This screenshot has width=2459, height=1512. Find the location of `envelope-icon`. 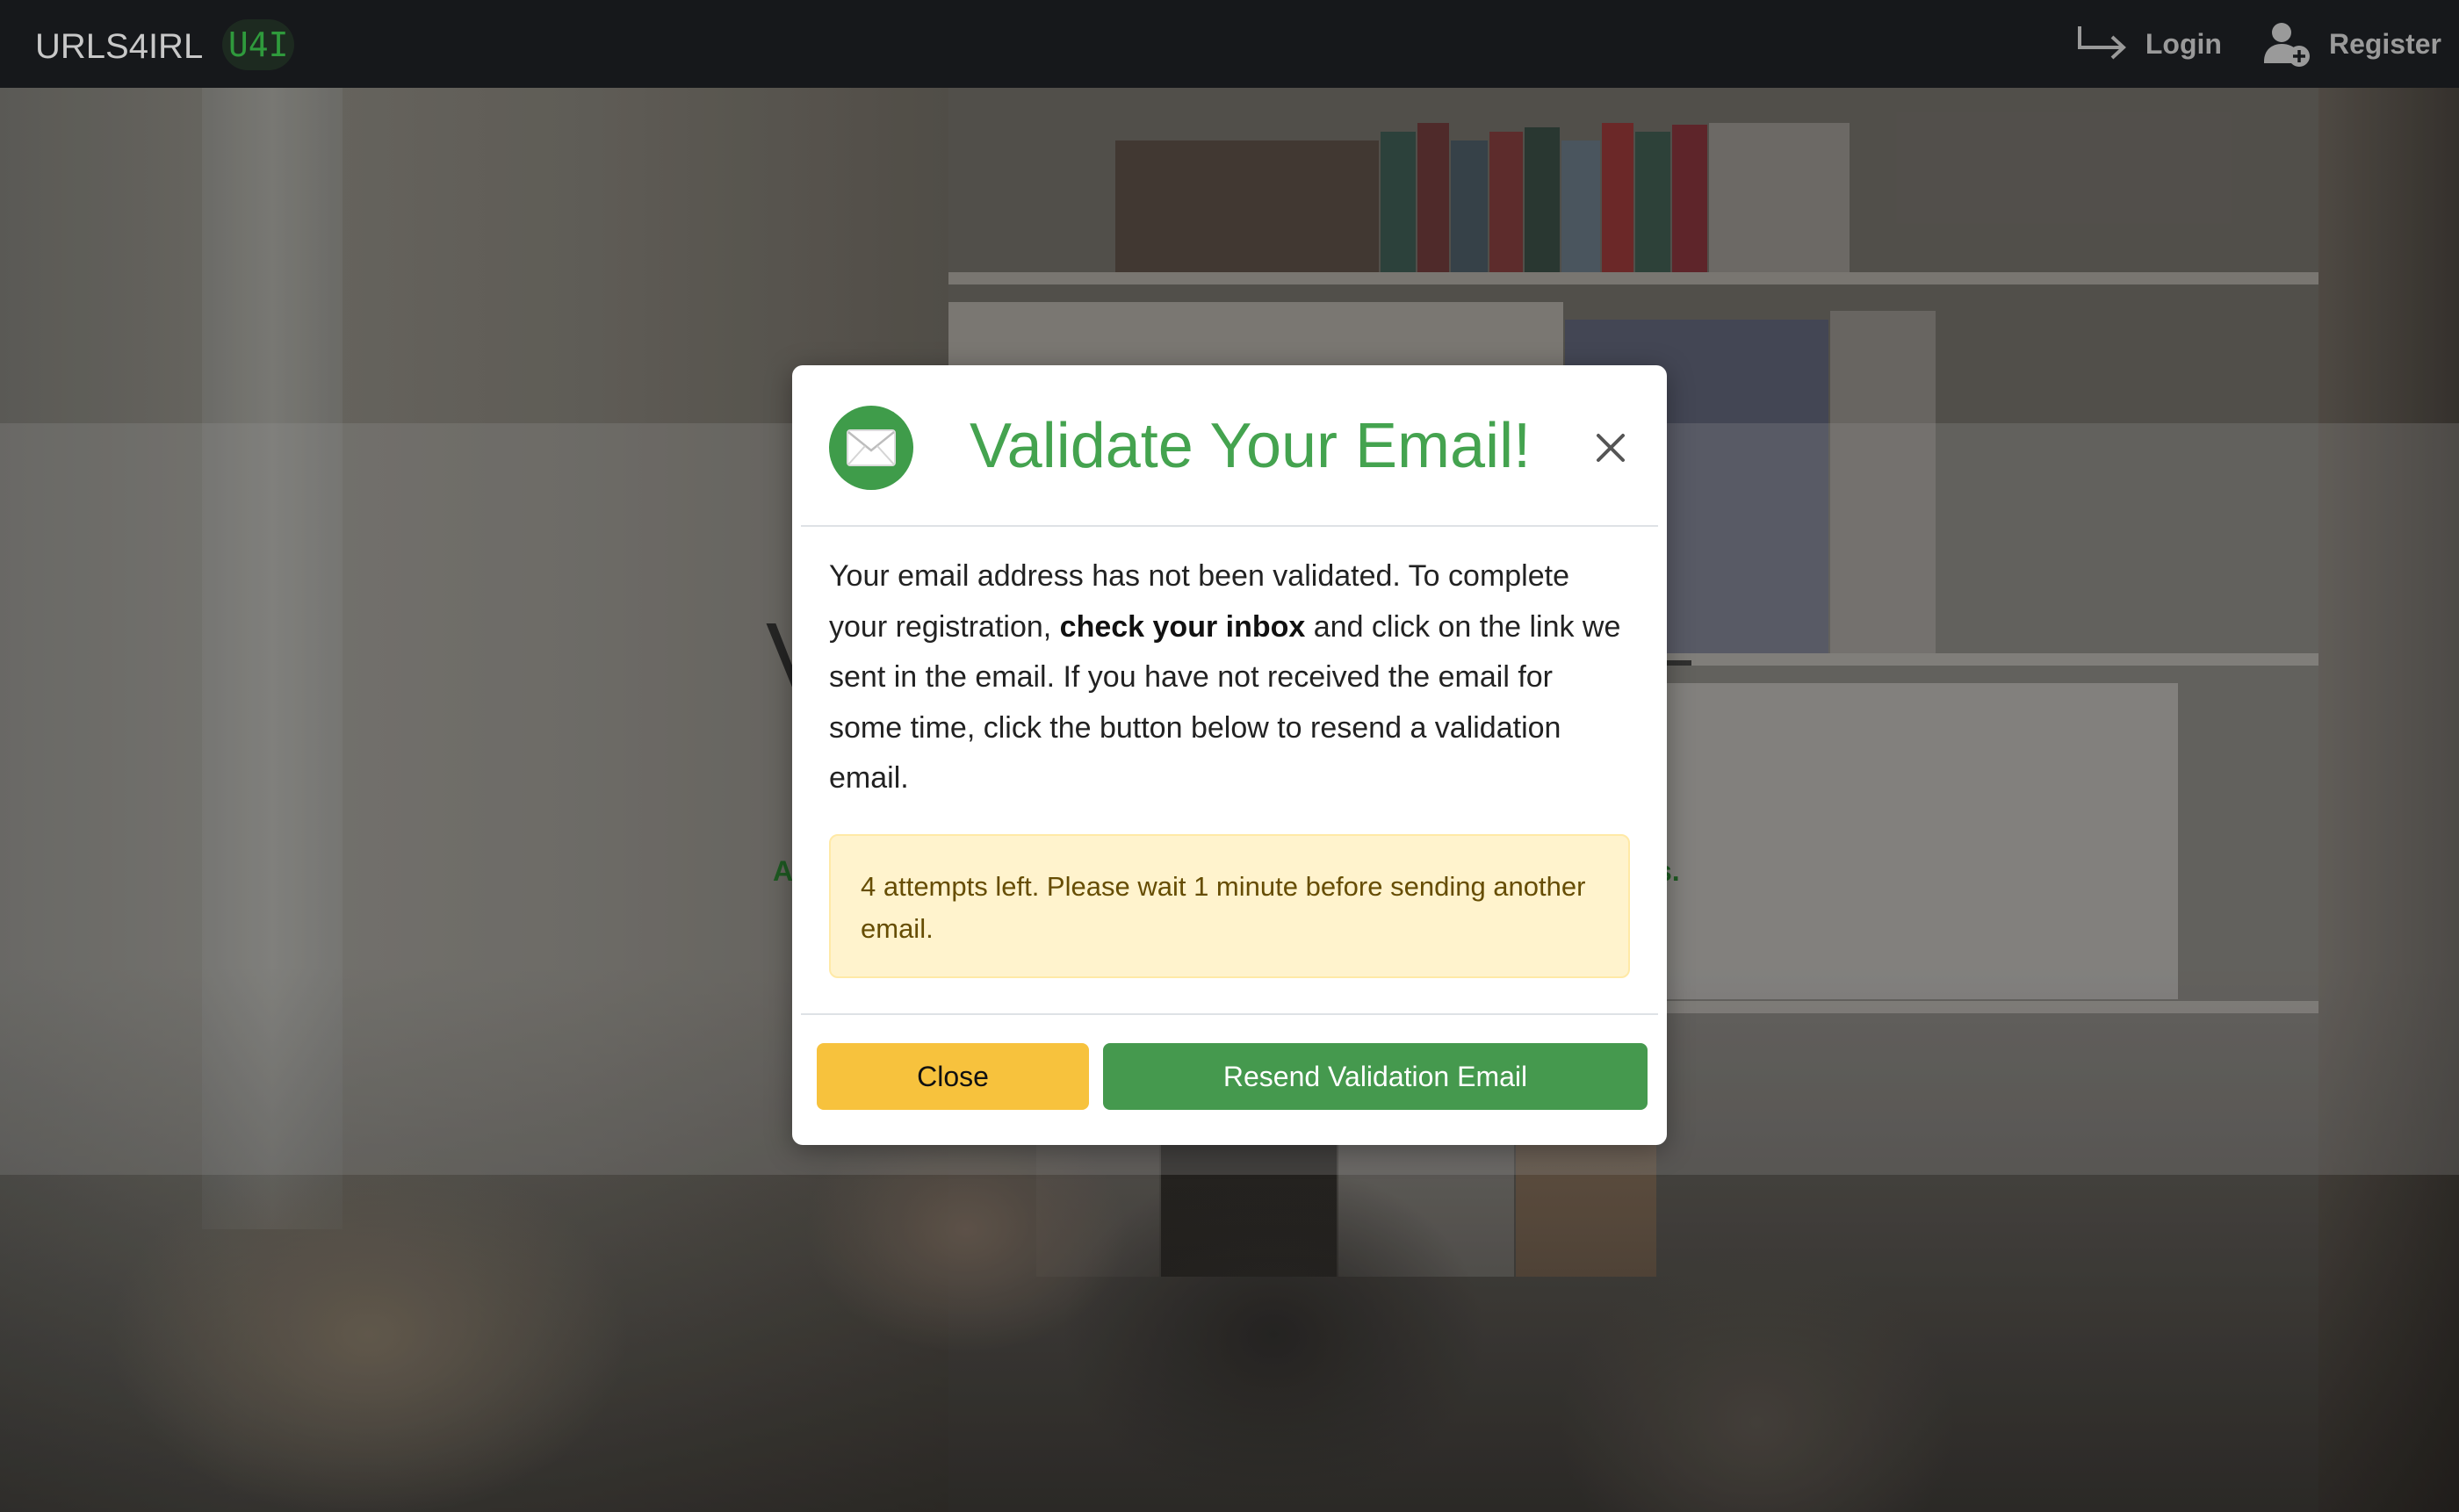

envelope-icon is located at coordinates (871, 448).